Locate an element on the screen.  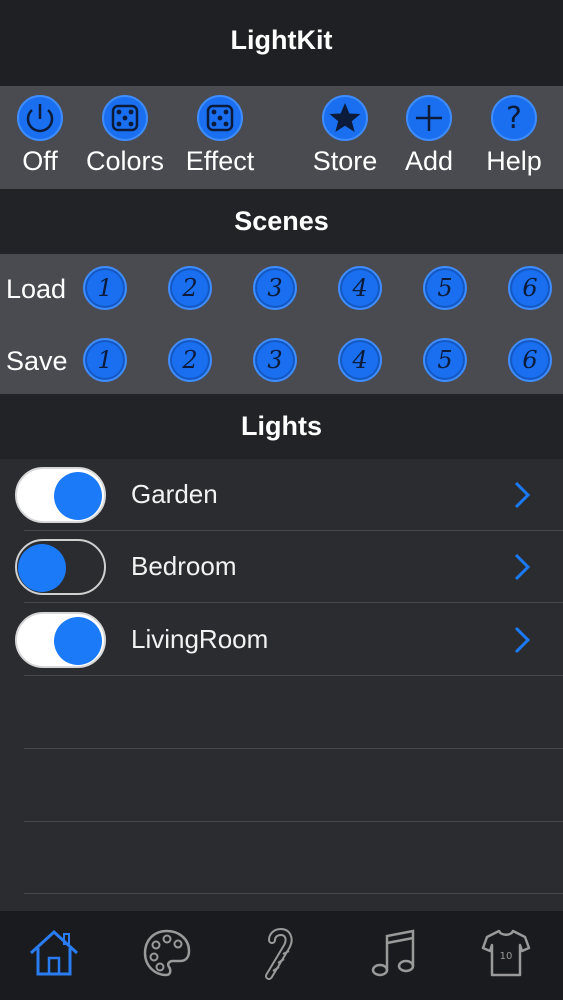
save-scene-3-button: 3 is located at coordinates (275, 360).